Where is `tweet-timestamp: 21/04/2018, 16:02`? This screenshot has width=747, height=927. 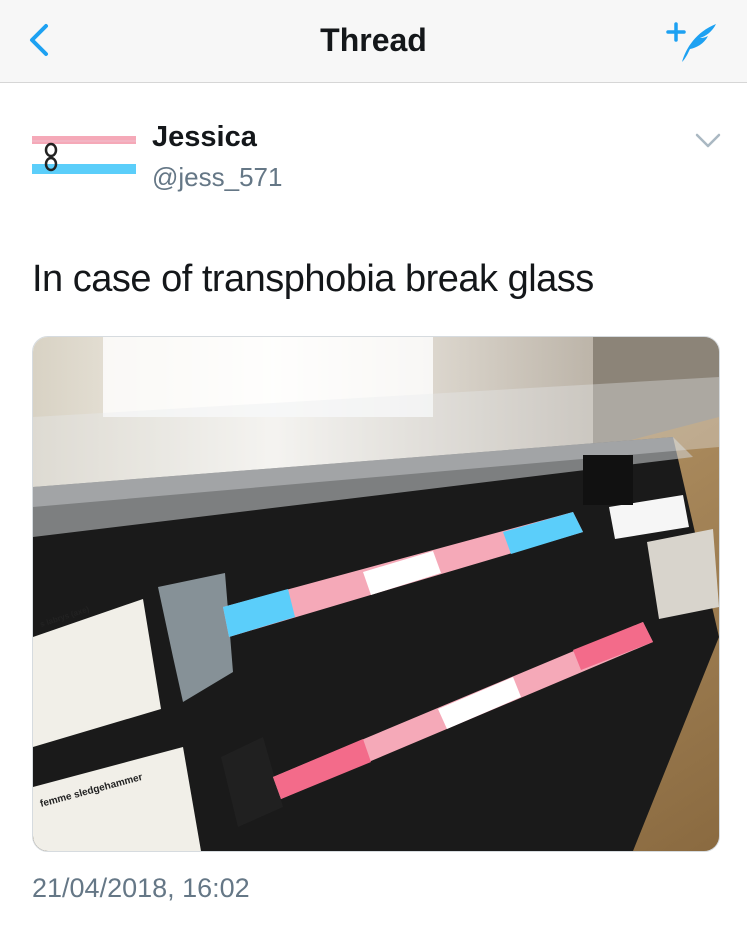 tweet-timestamp: 21/04/2018, 16:02 is located at coordinates (141, 888).